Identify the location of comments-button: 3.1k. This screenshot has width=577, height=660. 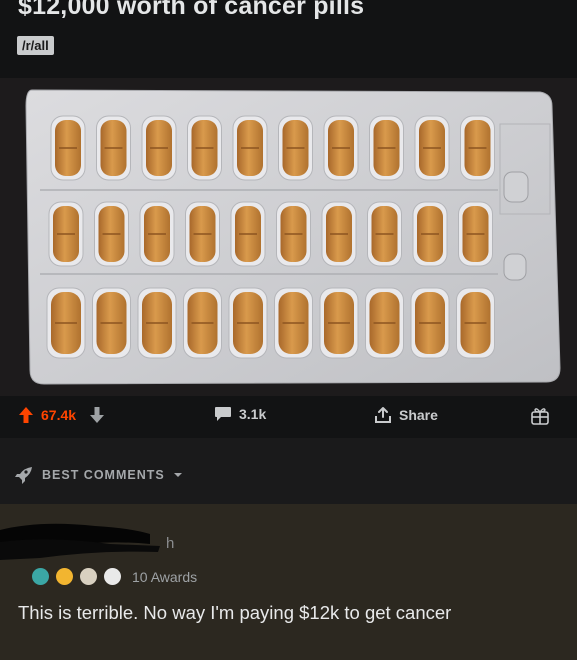
(240, 414).